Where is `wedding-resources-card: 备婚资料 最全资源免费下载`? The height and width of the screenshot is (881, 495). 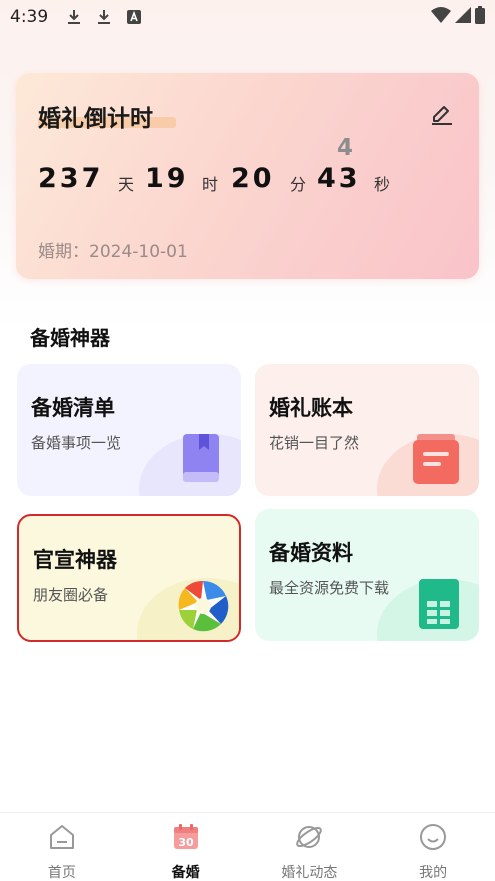
wedding-resources-card: 备婚资料 最全资源免费下载 is located at coordinates (367, 575).